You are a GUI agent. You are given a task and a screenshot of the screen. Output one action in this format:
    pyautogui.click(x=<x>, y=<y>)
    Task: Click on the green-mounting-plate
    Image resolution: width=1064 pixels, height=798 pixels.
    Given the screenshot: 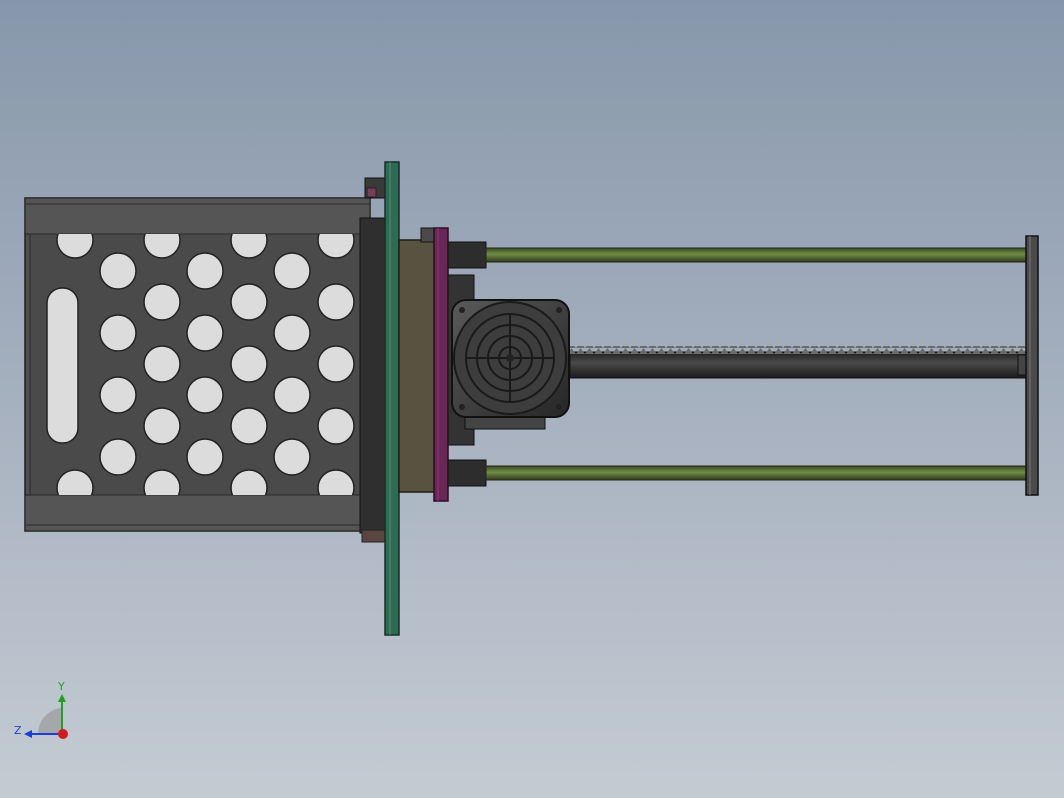 What is the action you would take?
    pyautogui.click(x=392, y=398)
    